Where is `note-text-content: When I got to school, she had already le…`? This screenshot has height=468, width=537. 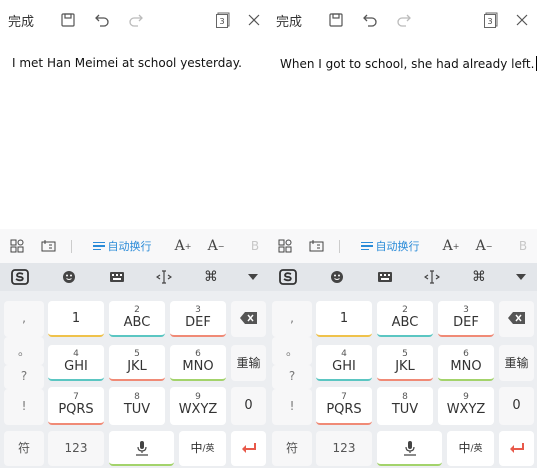 note-text-content: When I got to school, she had already le… is located at coordinates (407, 63).